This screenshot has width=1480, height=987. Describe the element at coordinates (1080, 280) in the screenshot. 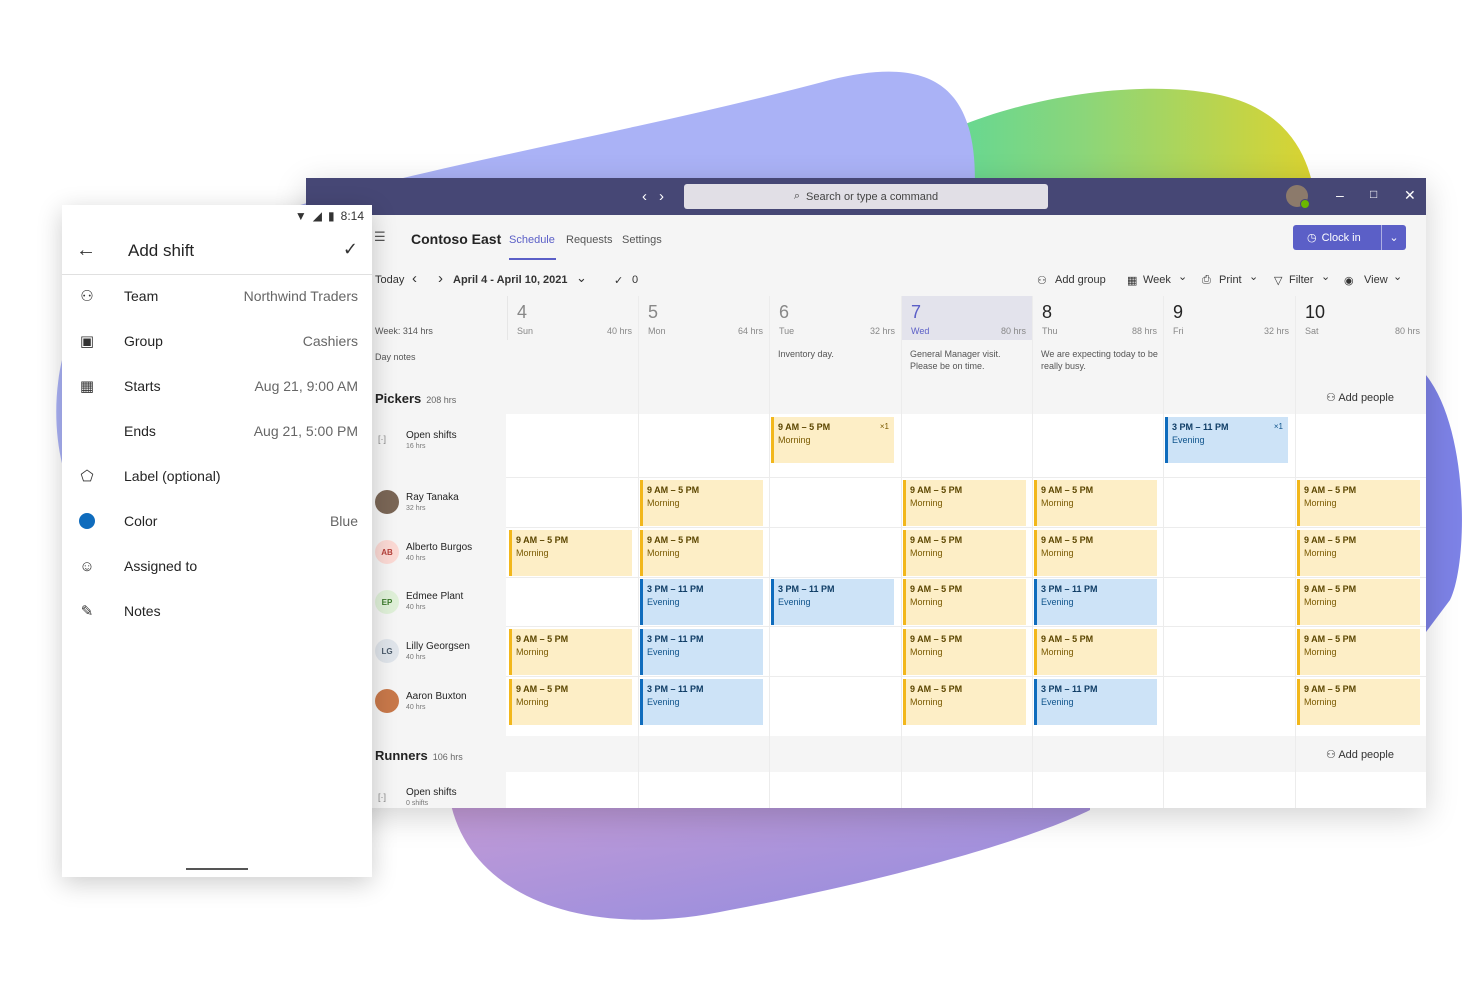

I see `add-group-button: Add group` at that location.